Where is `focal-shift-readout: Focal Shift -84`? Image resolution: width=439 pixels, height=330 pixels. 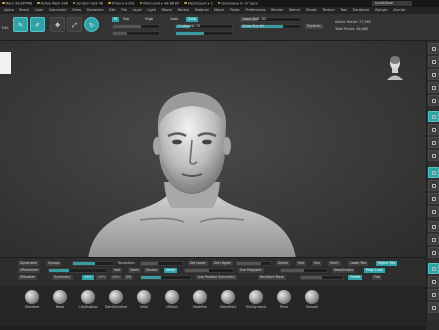 focal-shift-readout: Focal Shift -84 is located at coordinates (271, 19).